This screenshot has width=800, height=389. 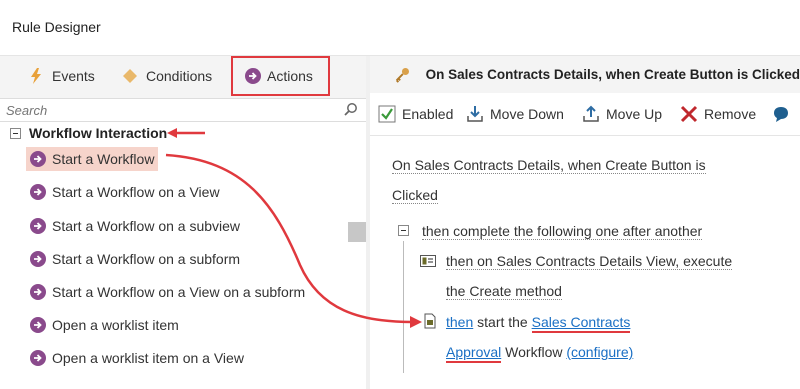 I want to click on tree-item-start-workflow-subform: Start a Workflow on a subform, so click(x=135, y=259).